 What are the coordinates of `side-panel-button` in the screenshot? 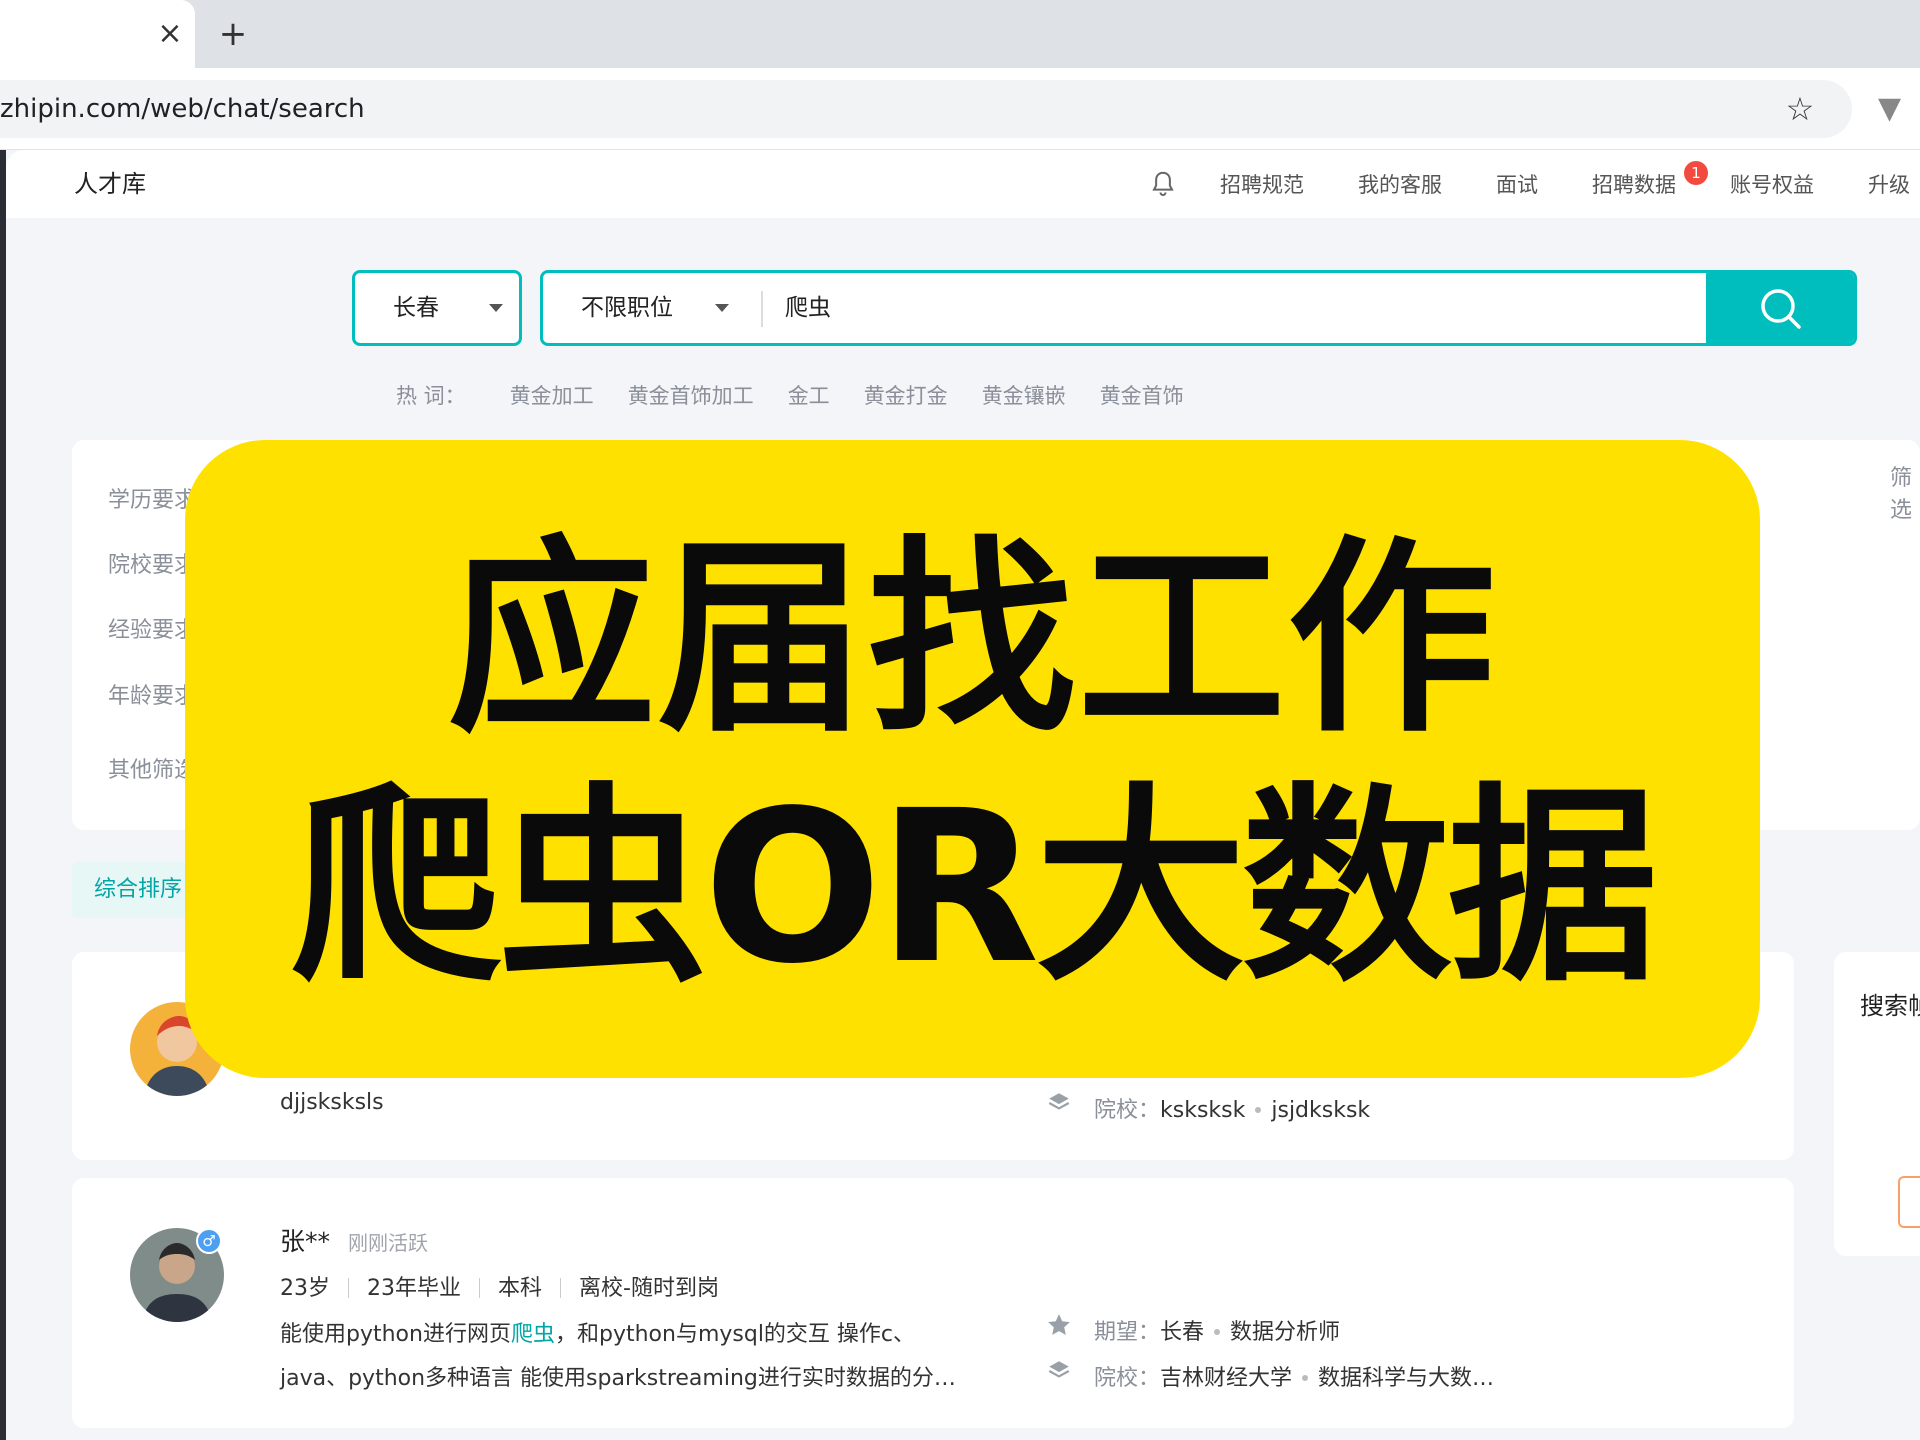 It's located at (1909, 1202).